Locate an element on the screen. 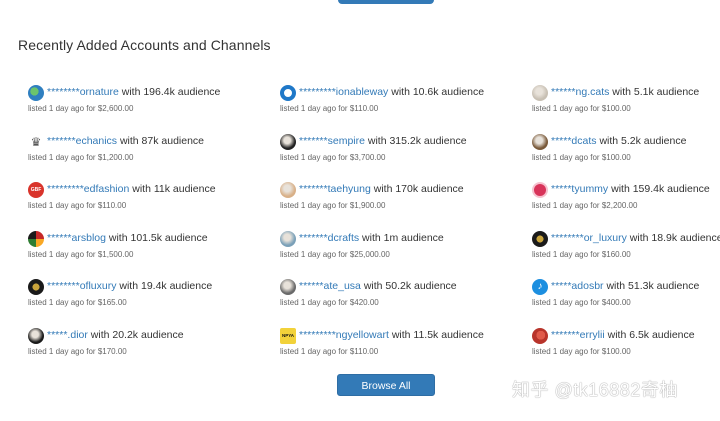 This screenshot has width=720, height=421. listing-handle-link: *******sempire is located at coordinates (332, 141).